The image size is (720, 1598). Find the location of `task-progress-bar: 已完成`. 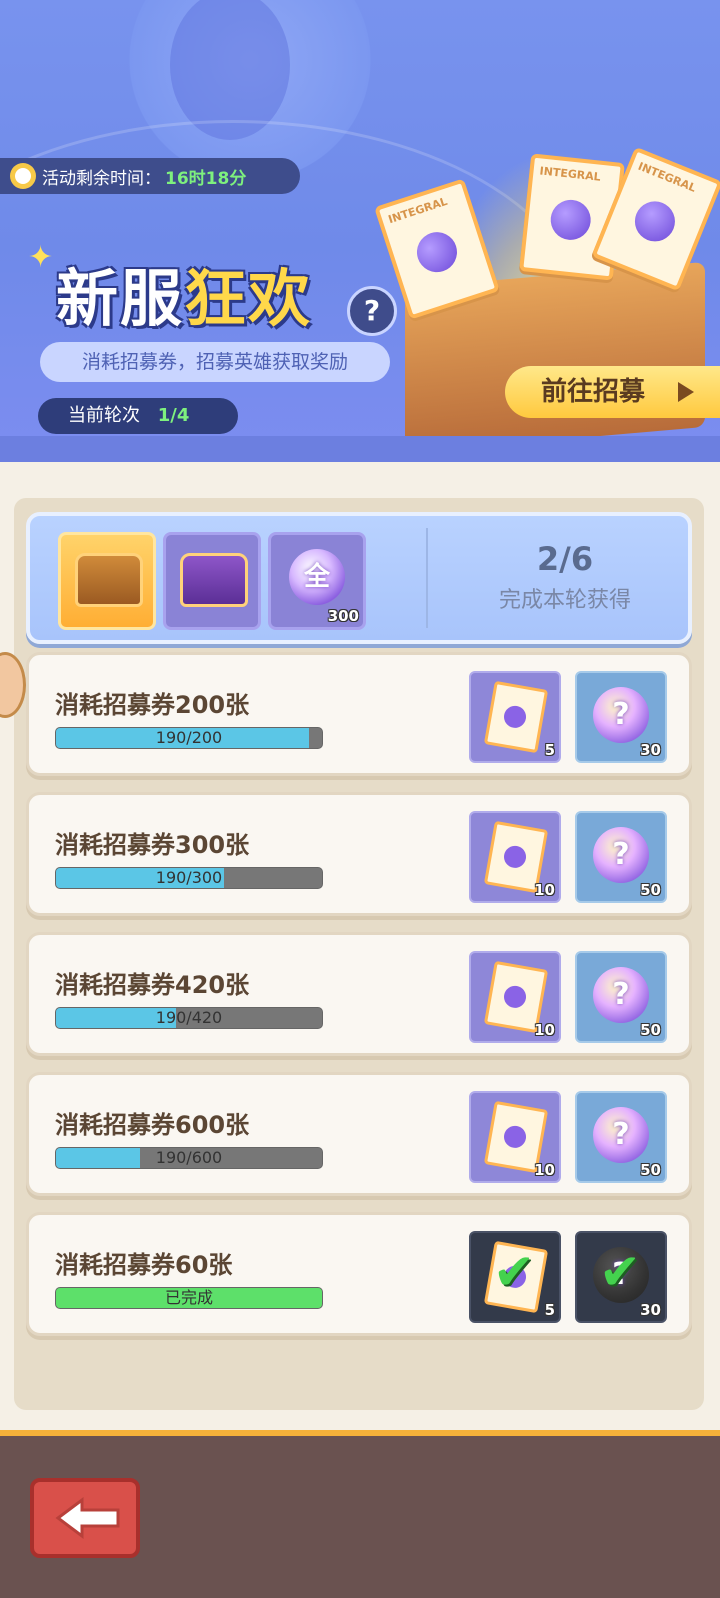

task-progress-bar: 已完成 is located at coordinates (189, 1298).